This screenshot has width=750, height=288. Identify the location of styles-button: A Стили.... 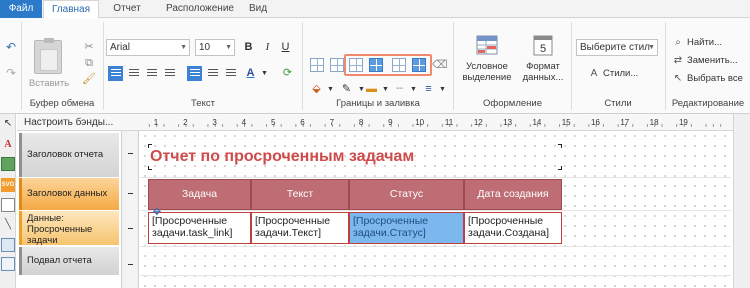
(613, 74).